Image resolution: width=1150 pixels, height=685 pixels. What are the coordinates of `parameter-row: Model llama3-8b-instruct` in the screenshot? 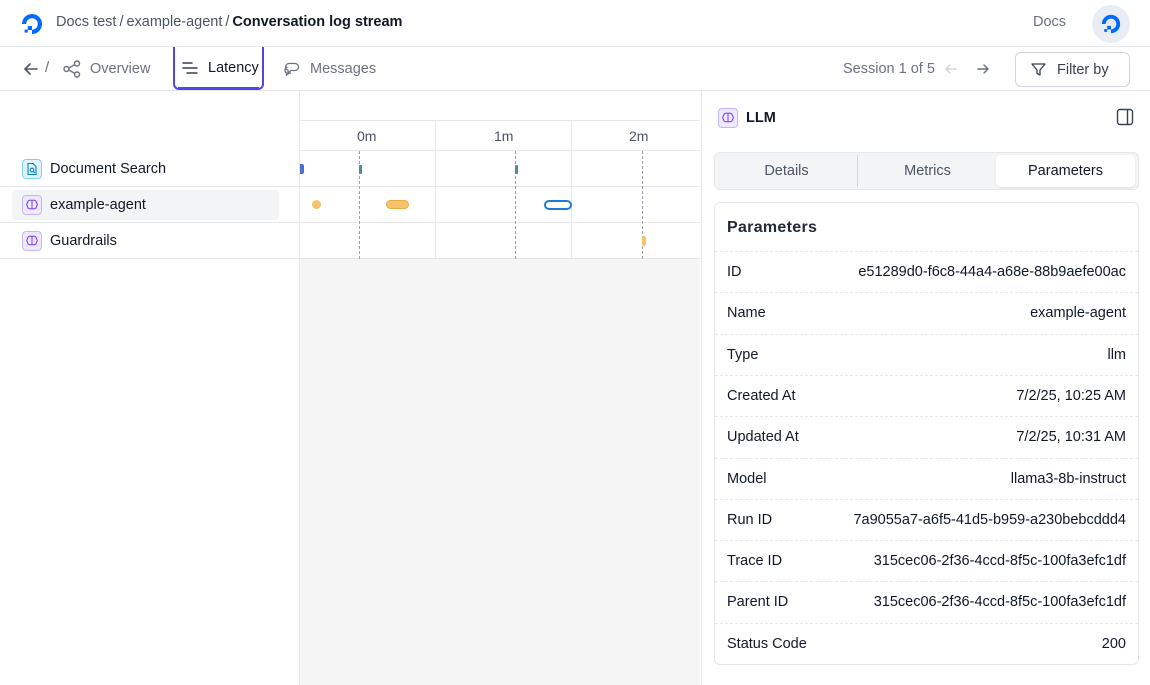 It's located at (926, 478).